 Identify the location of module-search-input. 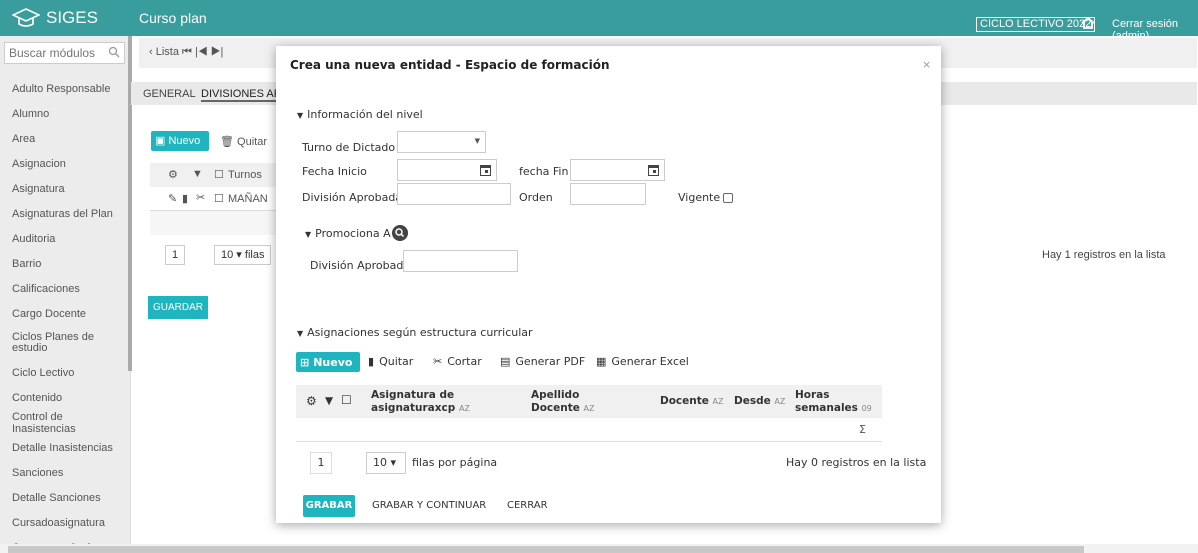
(54, 53).